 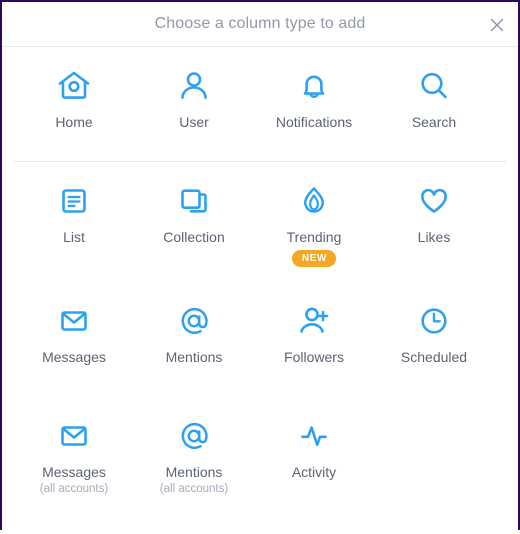 I want to click on column-option-label: Scheduled, so click(x=434, y=357).